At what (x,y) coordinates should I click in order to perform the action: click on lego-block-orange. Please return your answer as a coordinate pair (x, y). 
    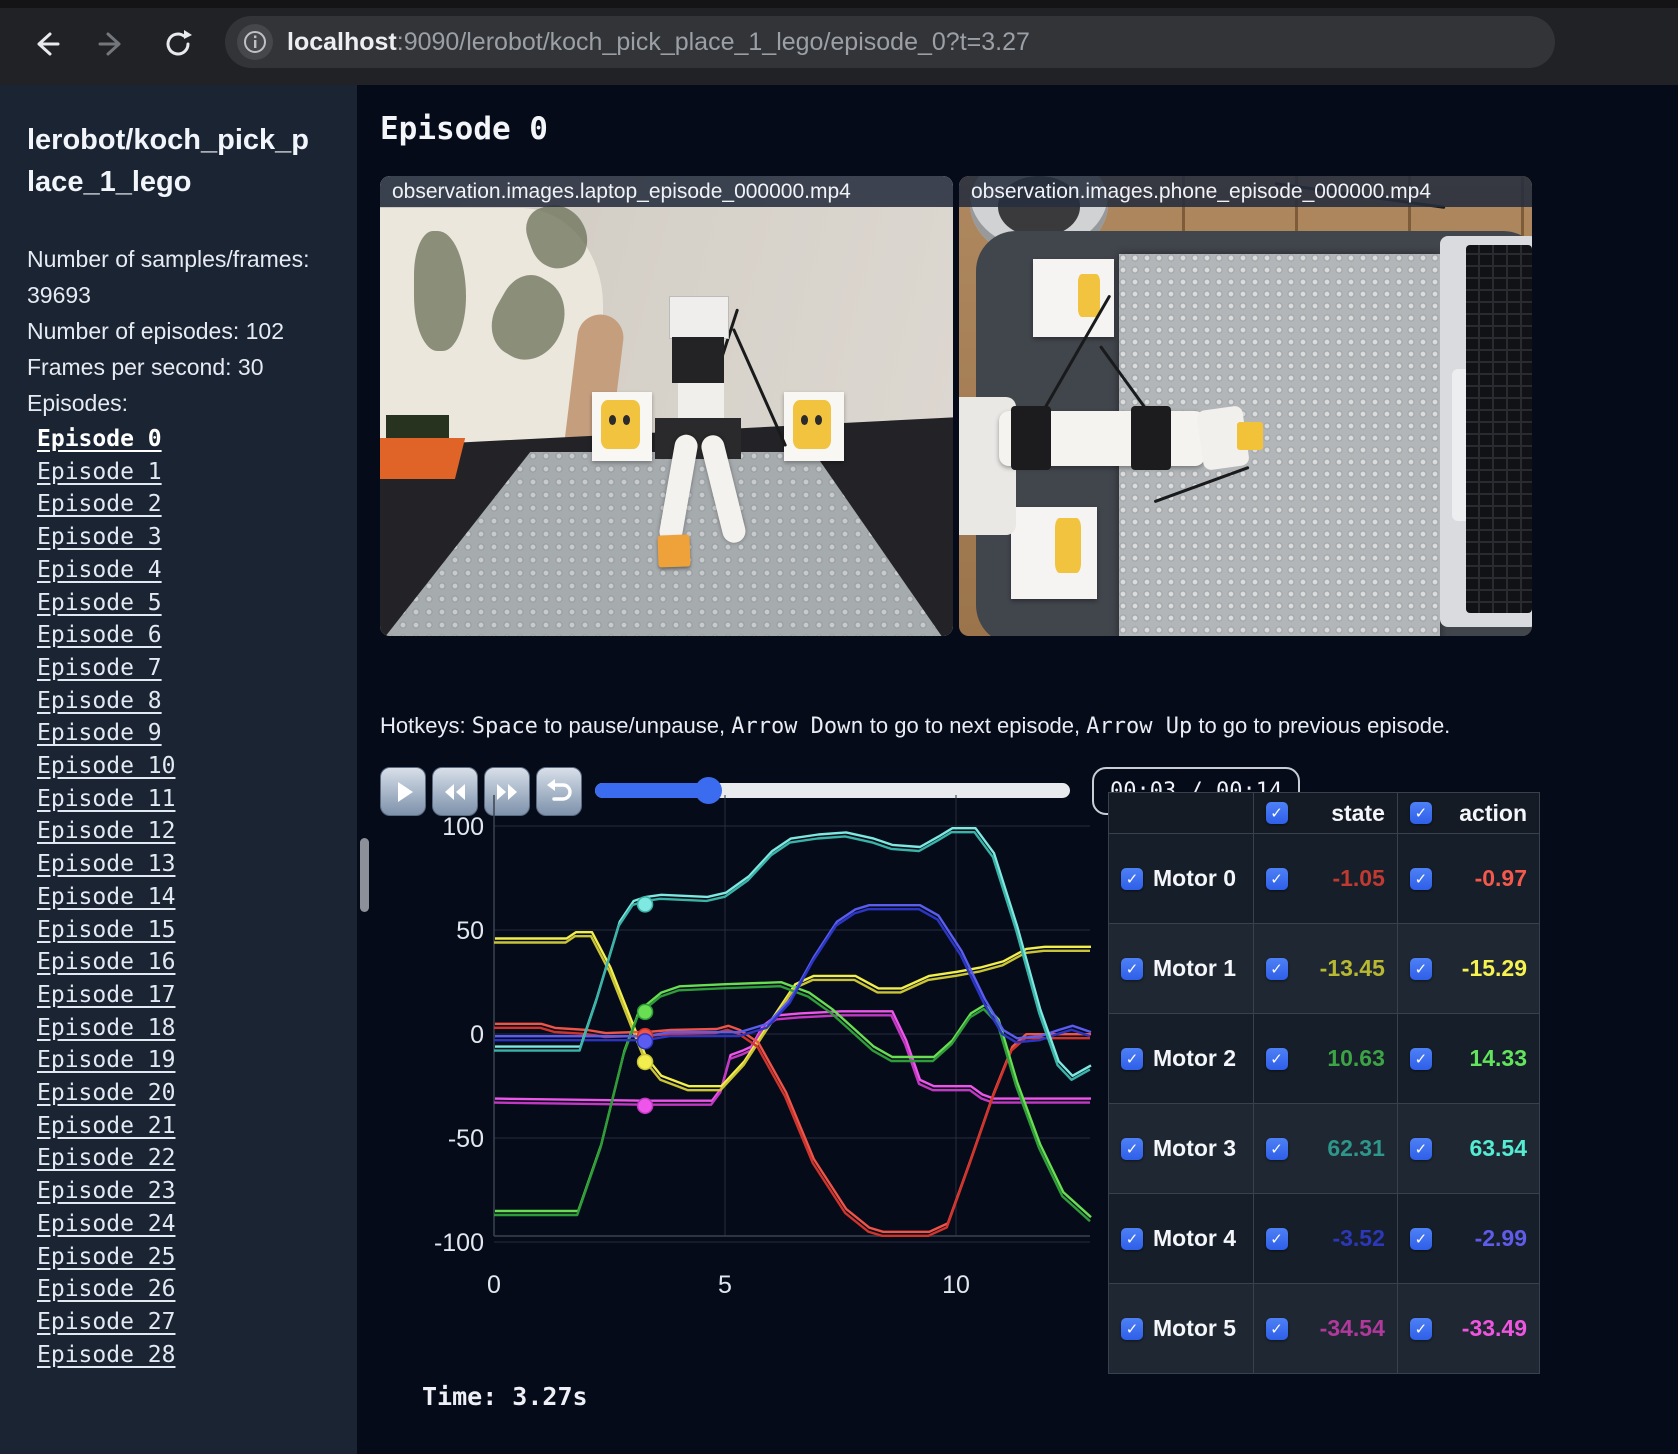
    Looking at the image, I should click on (673, 551).